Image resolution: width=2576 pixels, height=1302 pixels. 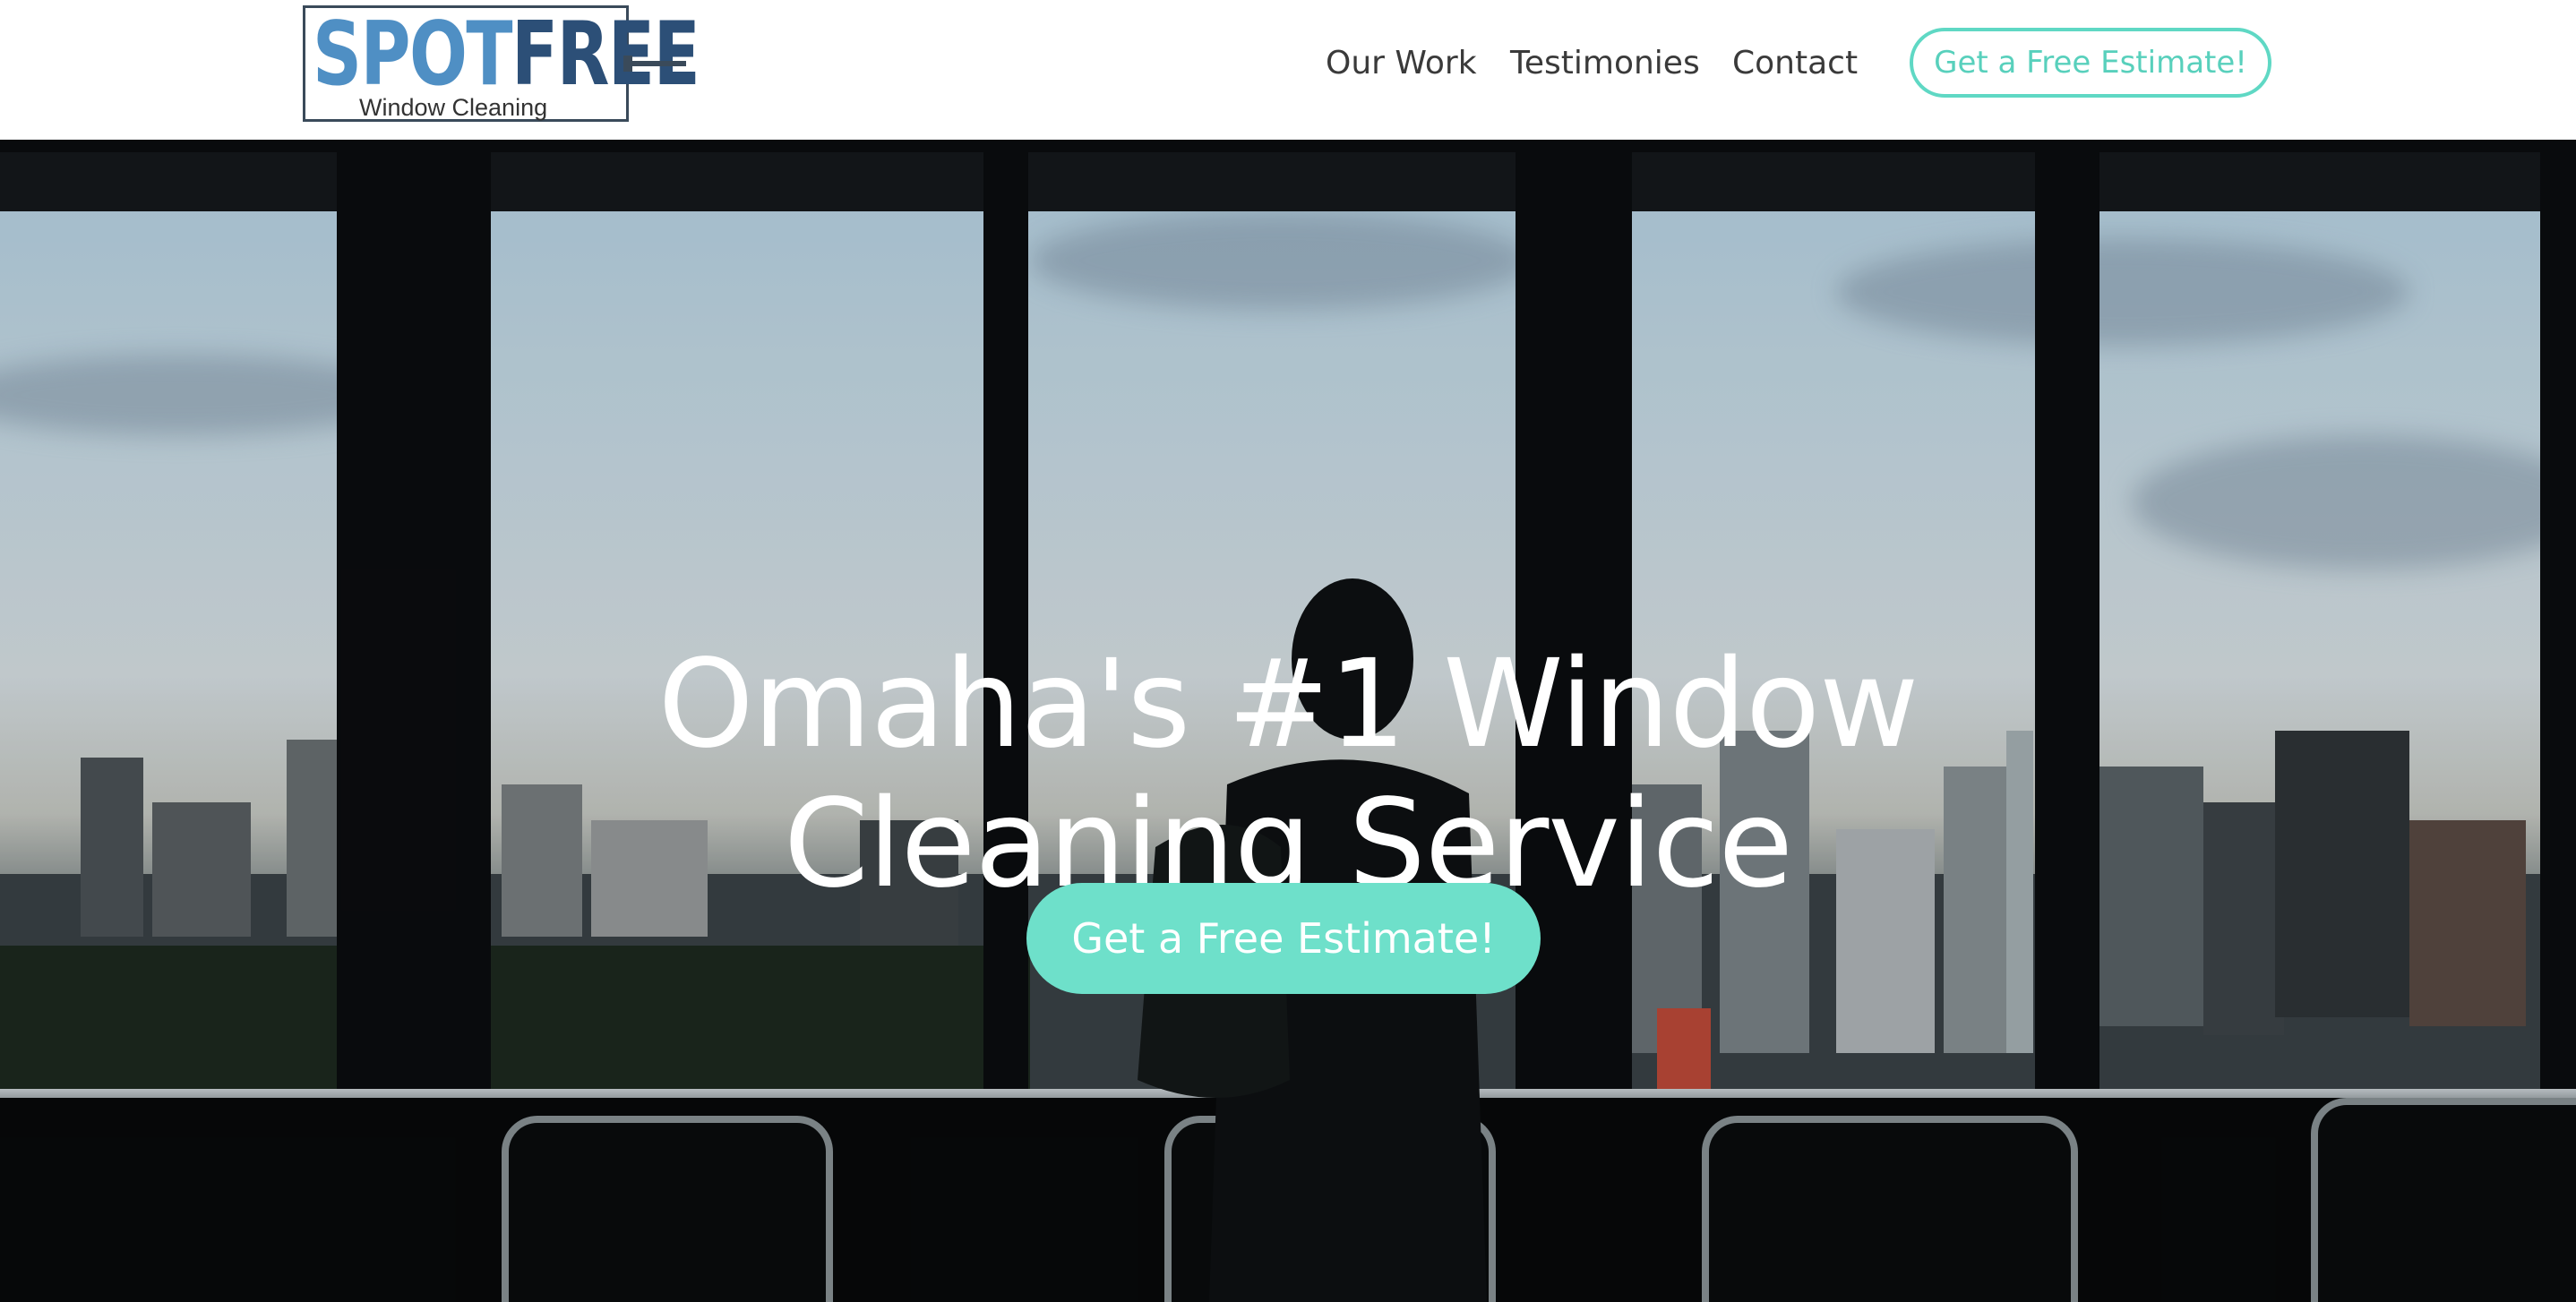 I want to click on squeegee-icon, so click(x=654, y=64).